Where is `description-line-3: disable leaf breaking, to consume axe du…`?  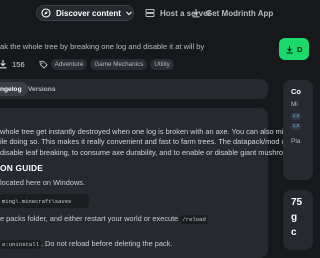 description-line-3: disable leaf breaking, to consume axe du… is located at coordinates (149, 152).